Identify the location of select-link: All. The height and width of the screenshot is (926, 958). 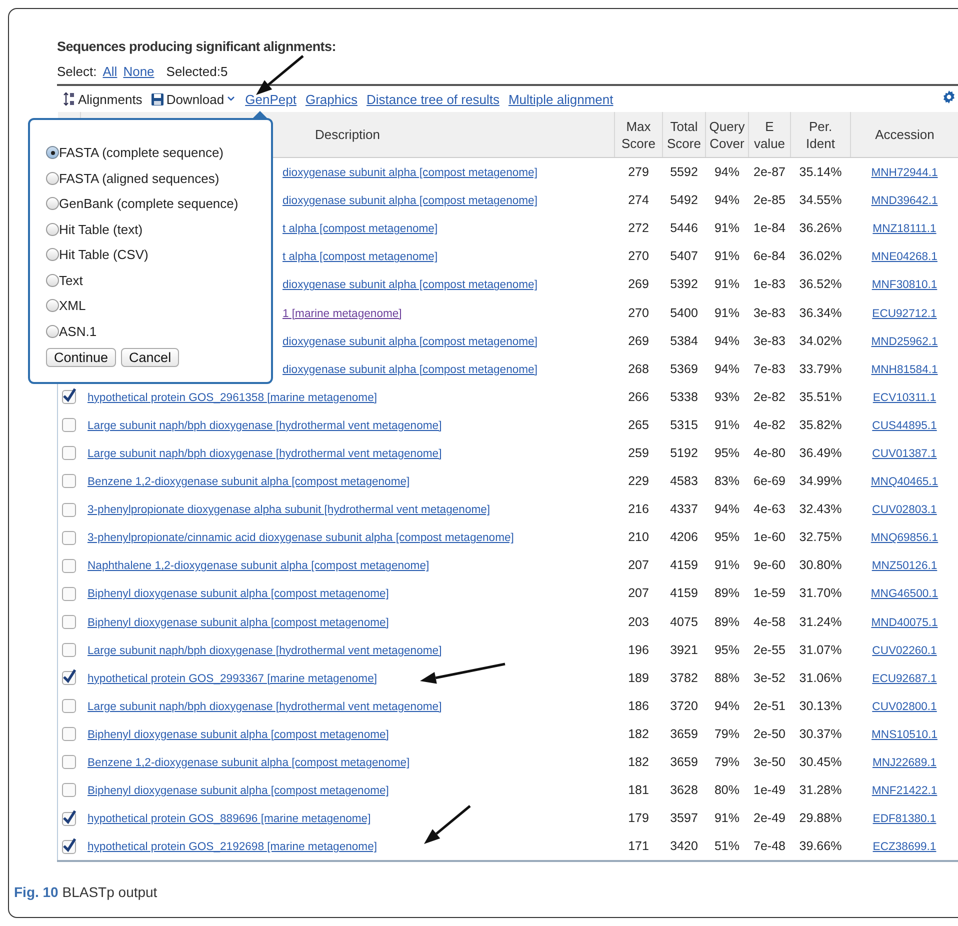
(110, 71).